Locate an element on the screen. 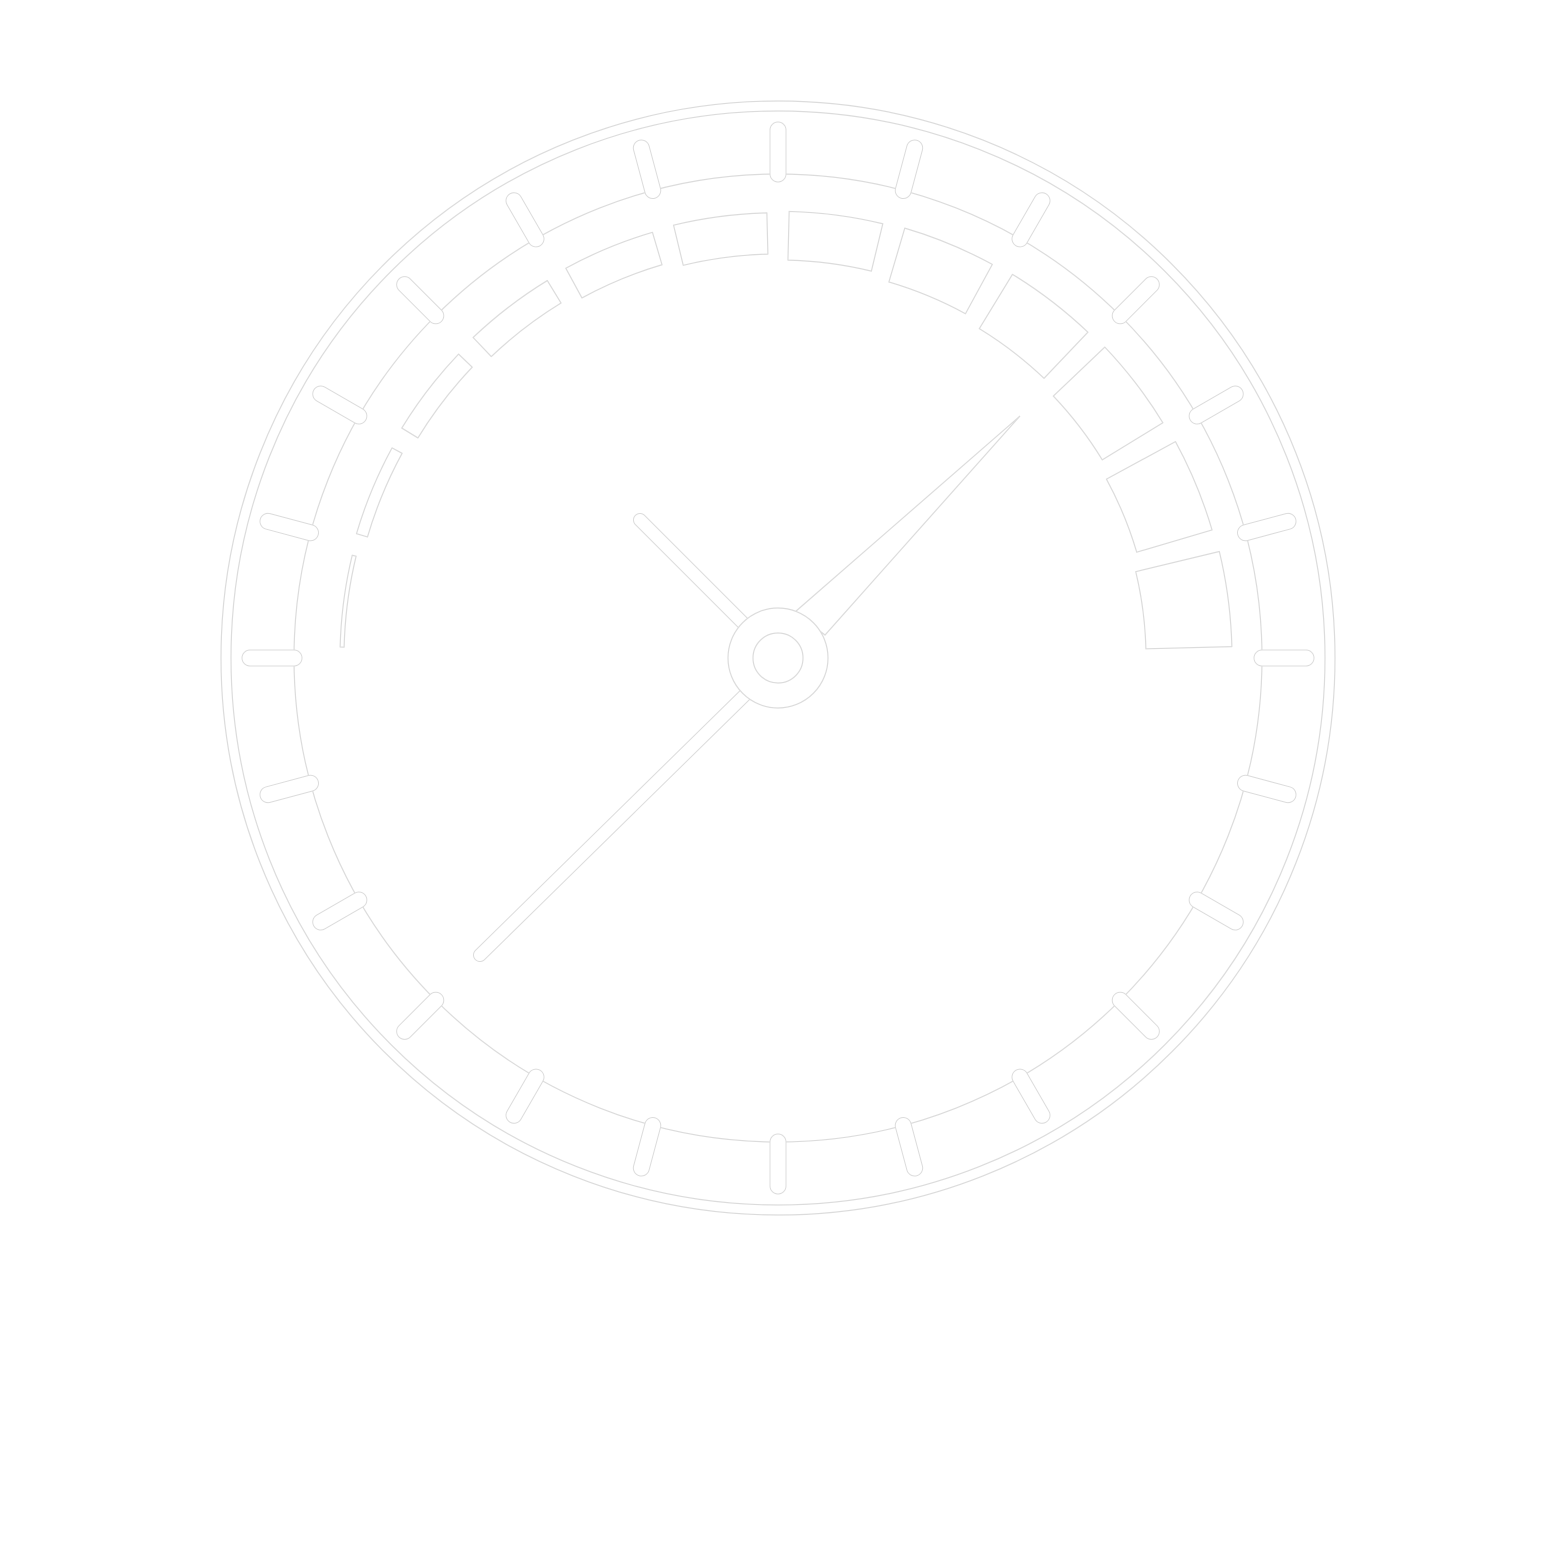 This screenshot has height=1558, width=1558. clock-hands is located at coordinates (747, 688).